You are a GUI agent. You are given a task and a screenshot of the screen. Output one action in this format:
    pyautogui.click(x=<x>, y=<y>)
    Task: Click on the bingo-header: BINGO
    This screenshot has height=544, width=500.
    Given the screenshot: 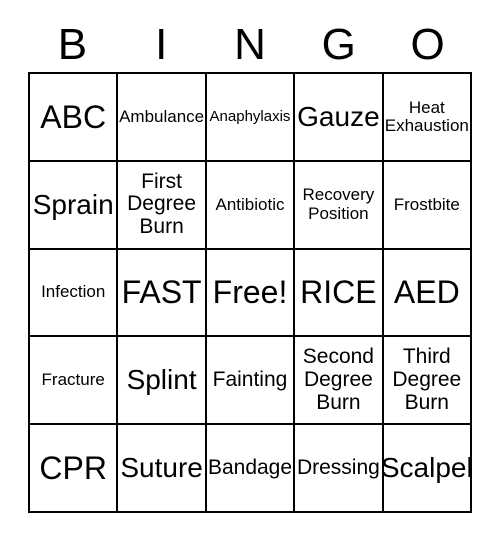 What is the action you would take?
    pyautogui.click(x=250, y=45)
    